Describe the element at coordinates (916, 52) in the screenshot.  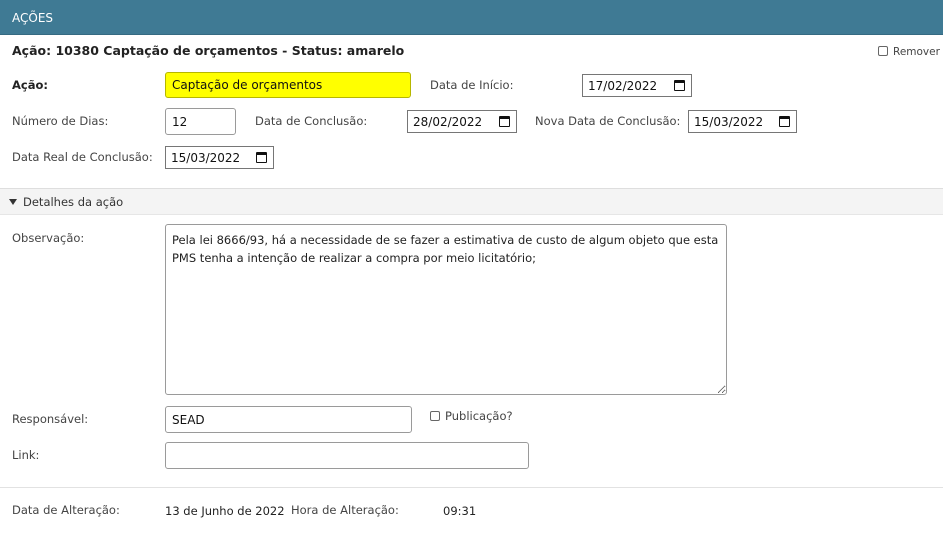
I see `remove-label: Remover` at that location.